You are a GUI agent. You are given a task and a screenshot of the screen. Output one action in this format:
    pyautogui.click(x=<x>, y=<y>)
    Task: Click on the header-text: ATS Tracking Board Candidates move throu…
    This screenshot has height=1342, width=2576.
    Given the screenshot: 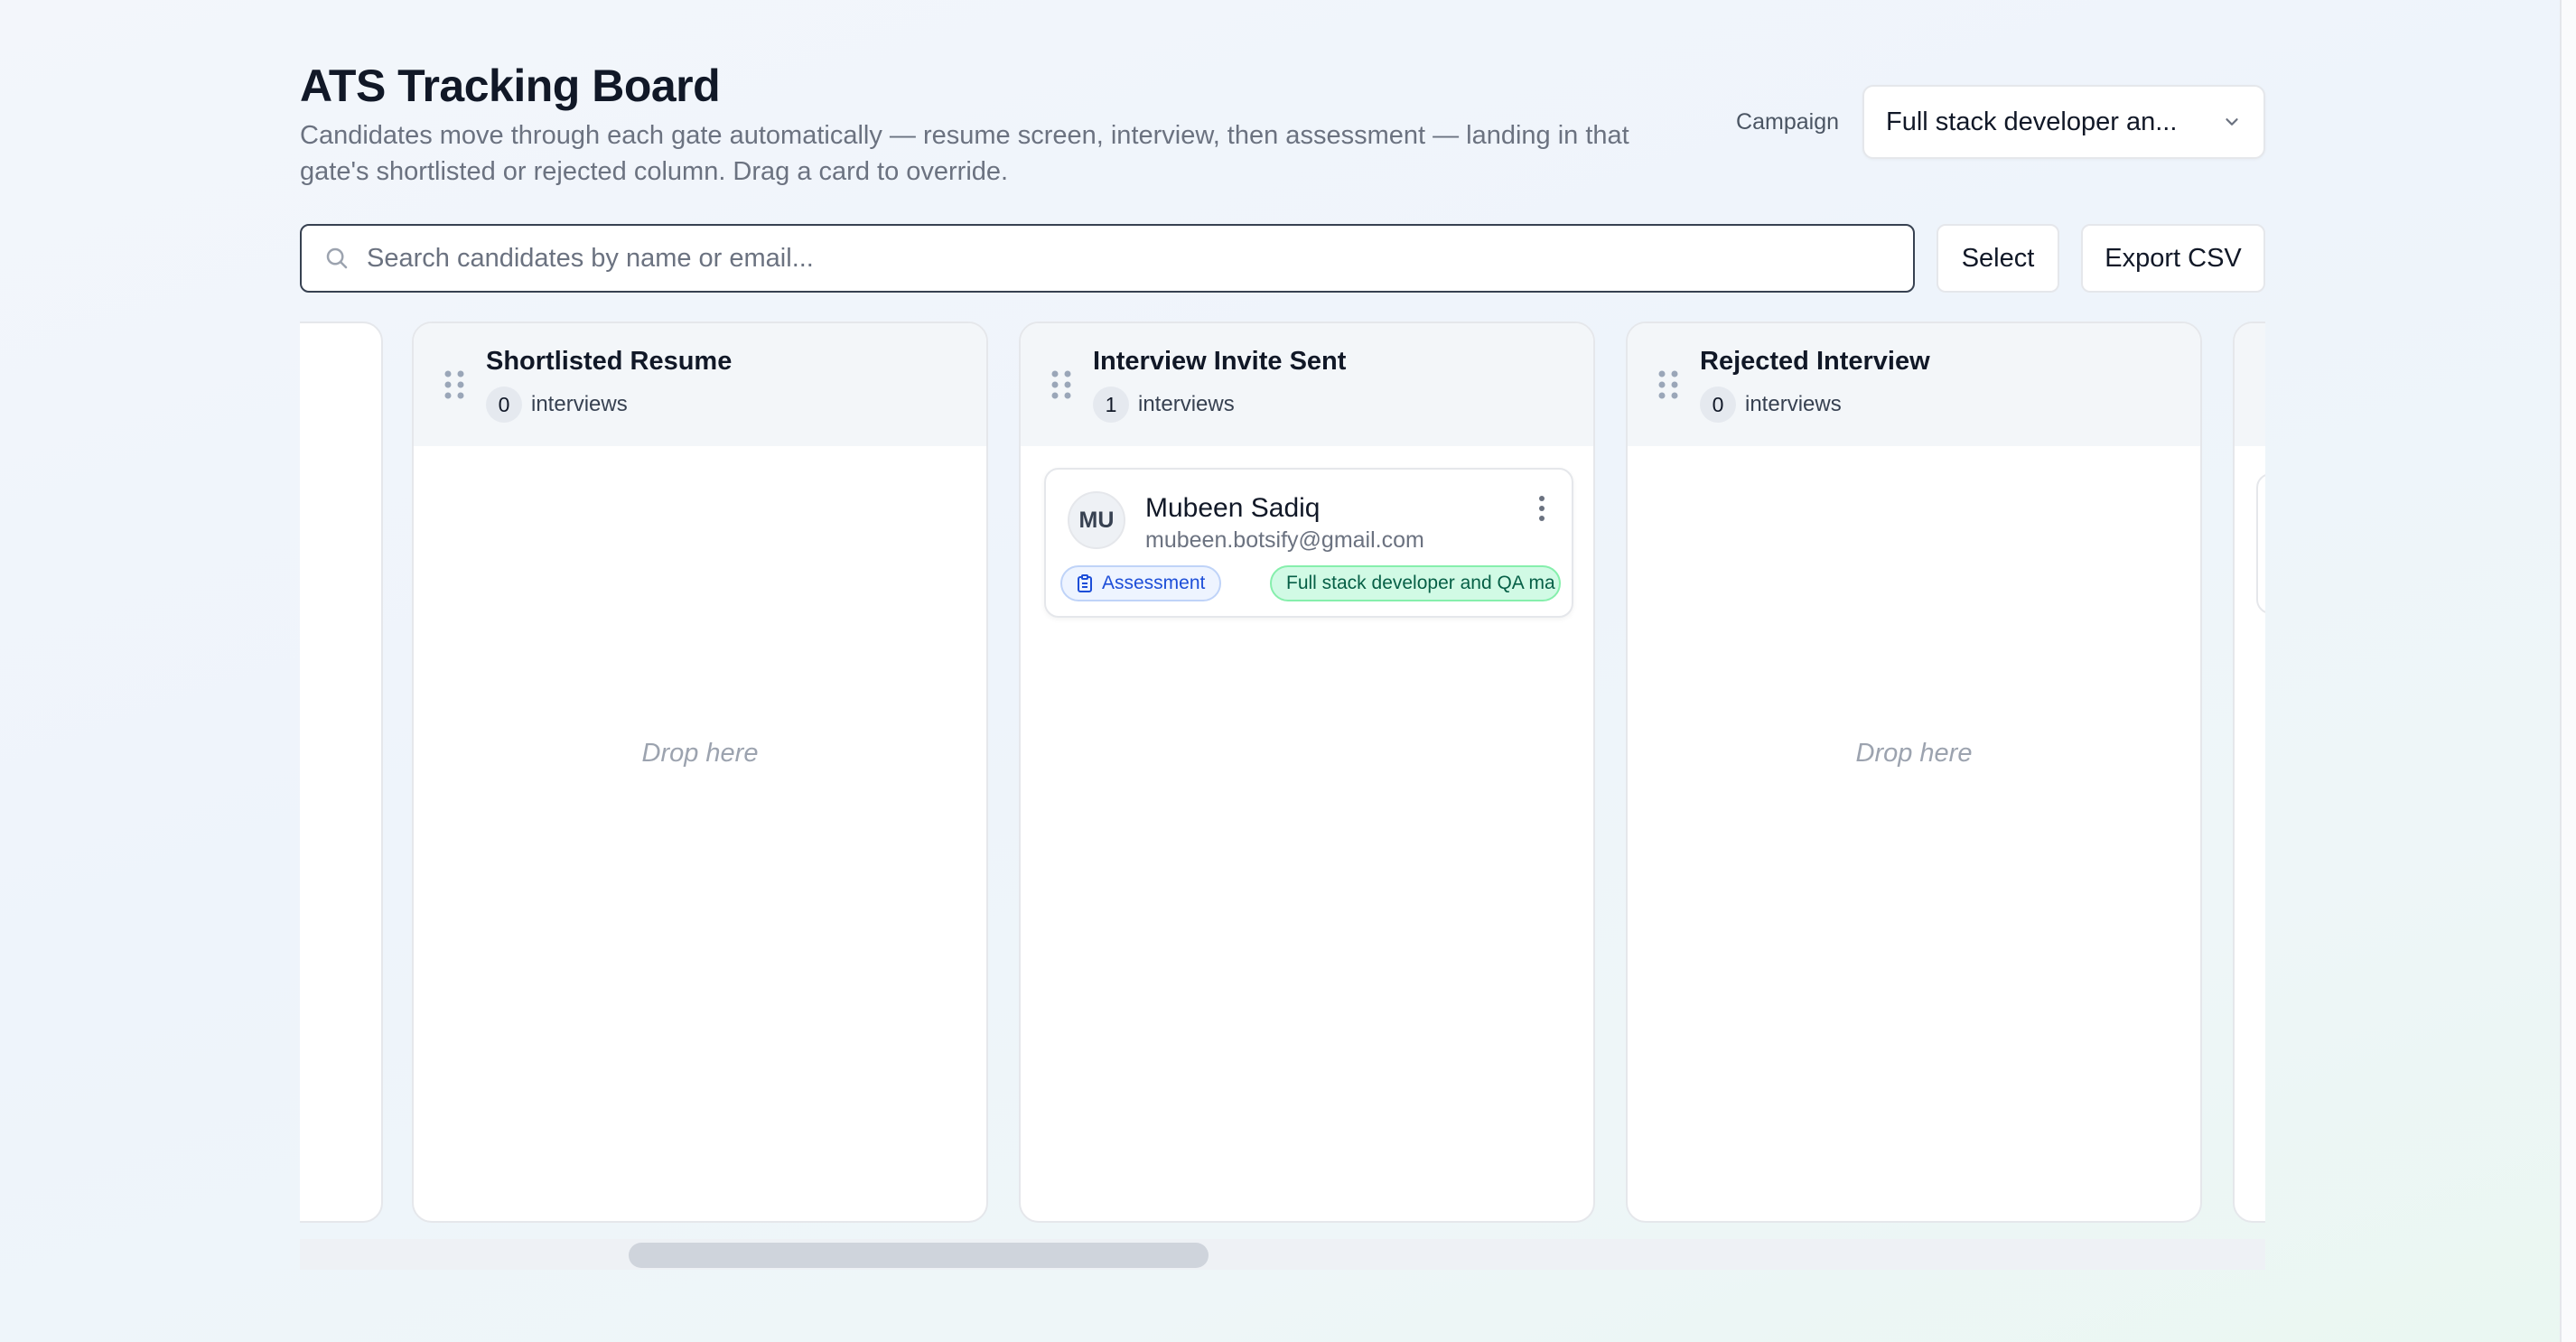 What is the action you would take?
    pyautogui.click(x=996, y=124)
    